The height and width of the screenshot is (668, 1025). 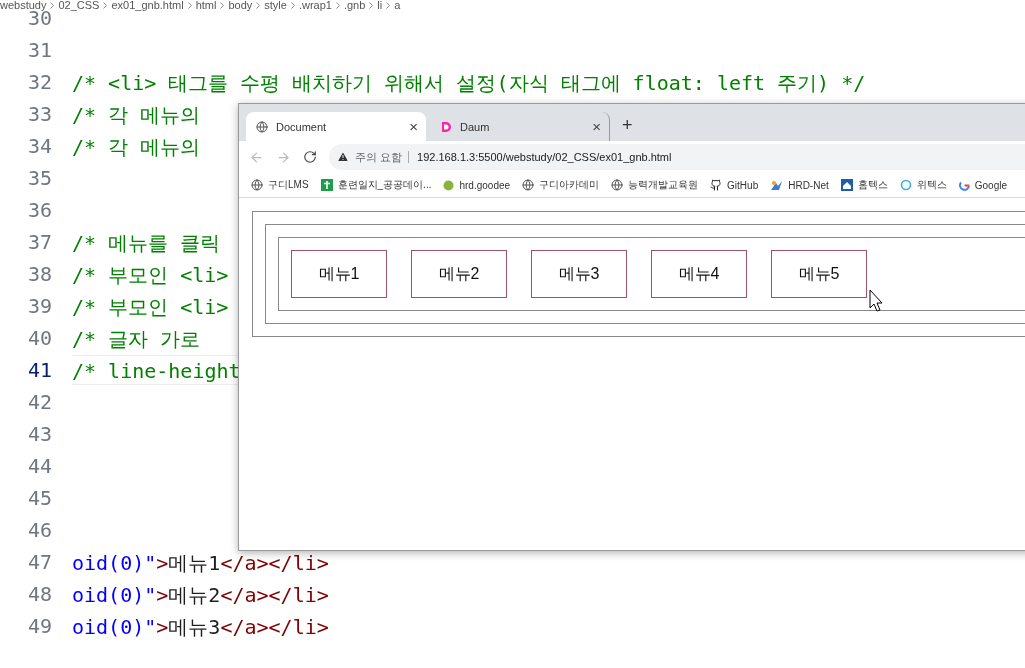 What do you see at coordinates (446, 126) in the screenshot?
I see `letter-icon` at bounding box center [446, 126].